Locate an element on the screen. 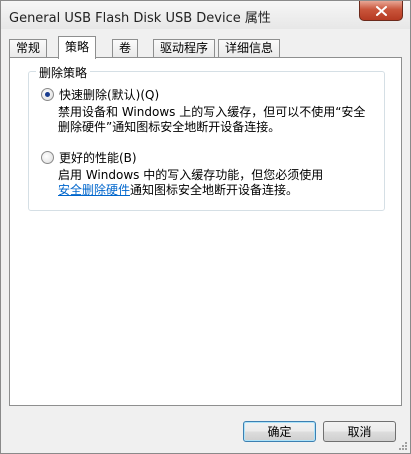  title-bar: General USB Flash Disk USB Device 属性 is located at coordinates (205, 15).